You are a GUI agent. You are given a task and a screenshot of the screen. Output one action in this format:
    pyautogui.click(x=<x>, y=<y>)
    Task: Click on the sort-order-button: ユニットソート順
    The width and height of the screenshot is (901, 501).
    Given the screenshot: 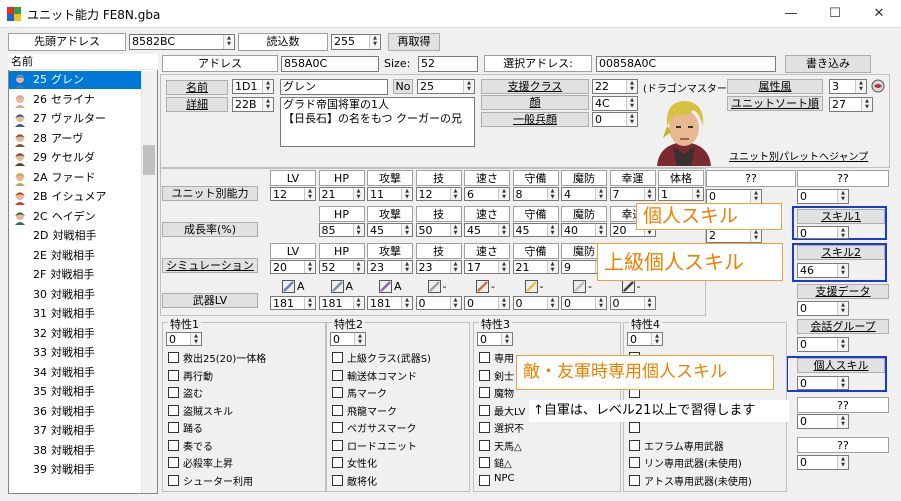 What is the action you would take?
    pyautogui.click(x=775, y=103)
    